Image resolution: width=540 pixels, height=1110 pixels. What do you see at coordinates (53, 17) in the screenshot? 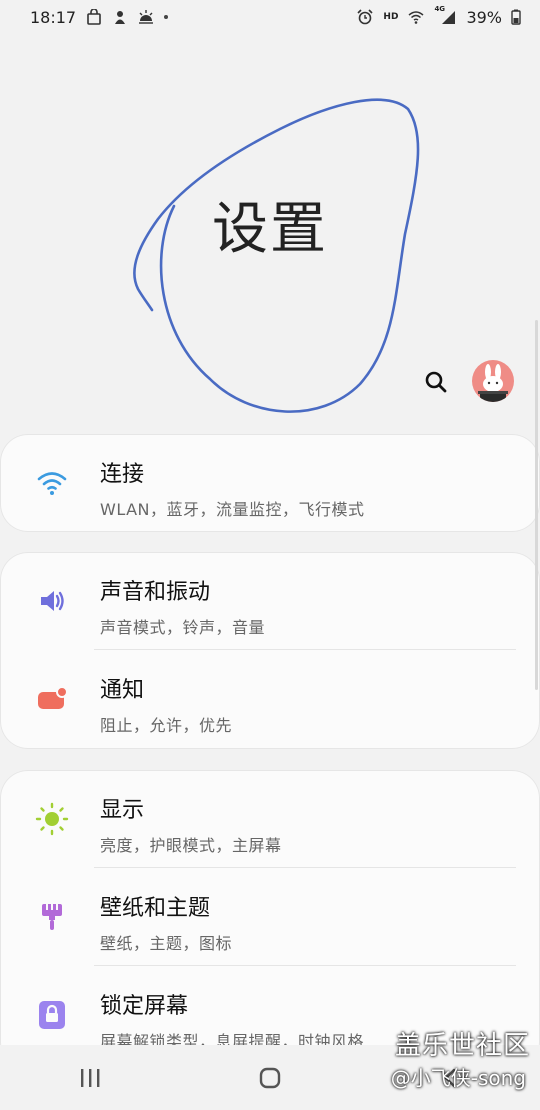
I see `status-time: 18:17` at bounding box center [53, 17].